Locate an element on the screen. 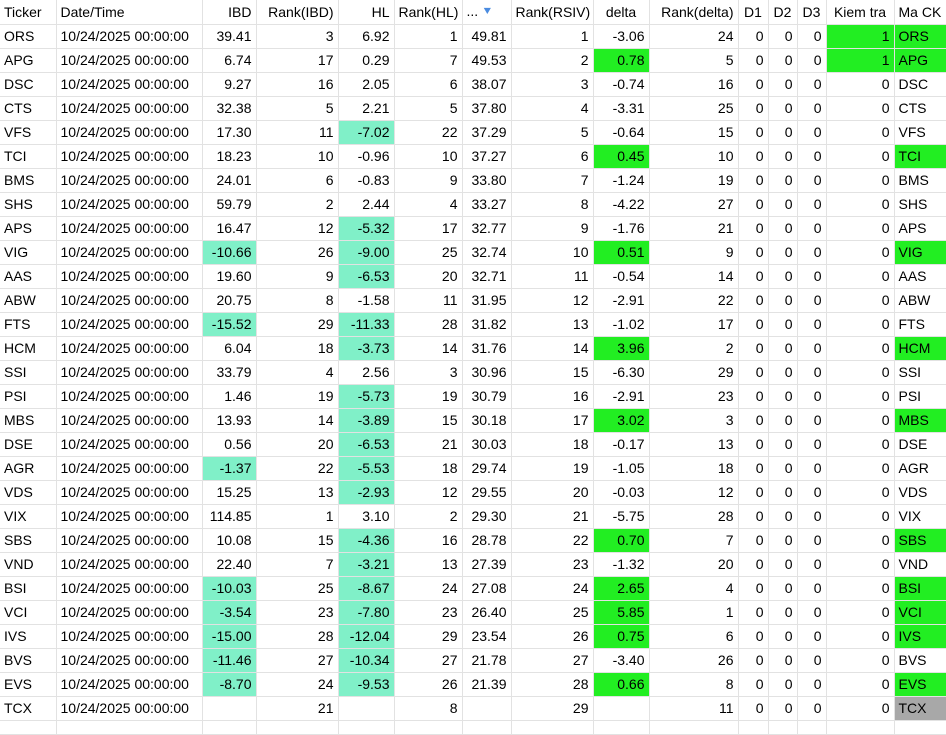 The image size is (946, 735). cell-delta: 3.96 is located at coordinates (621, 348).